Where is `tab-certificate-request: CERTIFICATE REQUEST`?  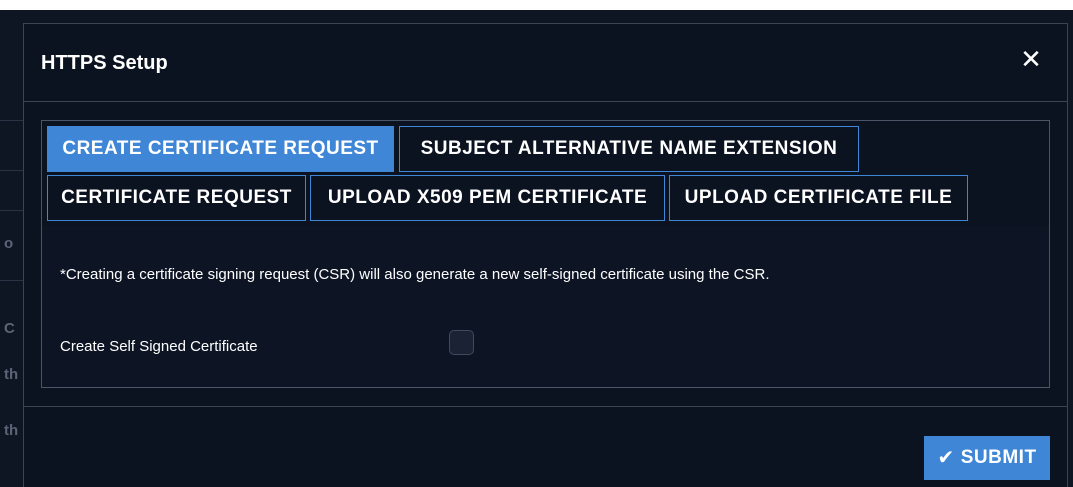 tab-certificate-request: CERTIFICATE REQUEST is located at coordinates (176, 198).